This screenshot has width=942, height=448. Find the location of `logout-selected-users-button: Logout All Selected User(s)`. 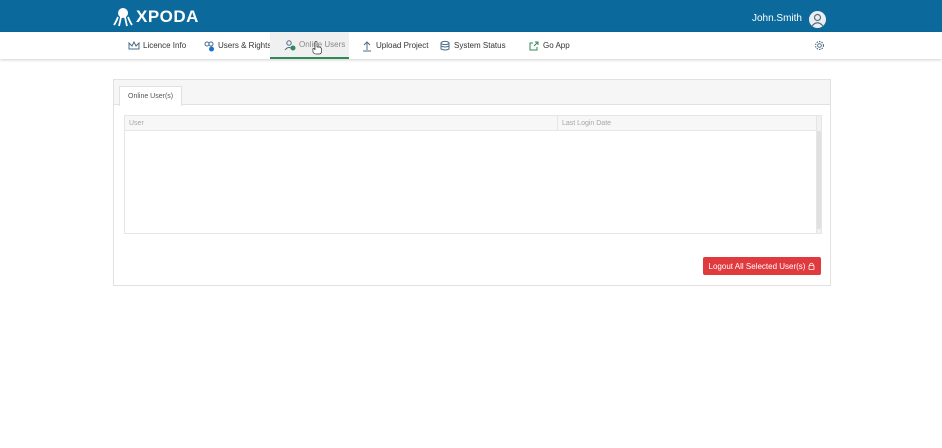

logout-selected-users-button: Logout All Selected User(s) is located at coordinates (762, 266).